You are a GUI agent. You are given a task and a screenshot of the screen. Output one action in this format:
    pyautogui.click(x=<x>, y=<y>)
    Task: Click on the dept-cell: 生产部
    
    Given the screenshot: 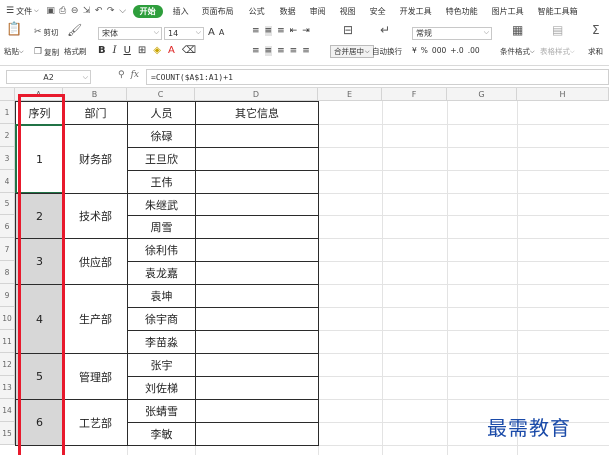 What is the action you would take?
    pyautogui.click(x=95, y=319)
    